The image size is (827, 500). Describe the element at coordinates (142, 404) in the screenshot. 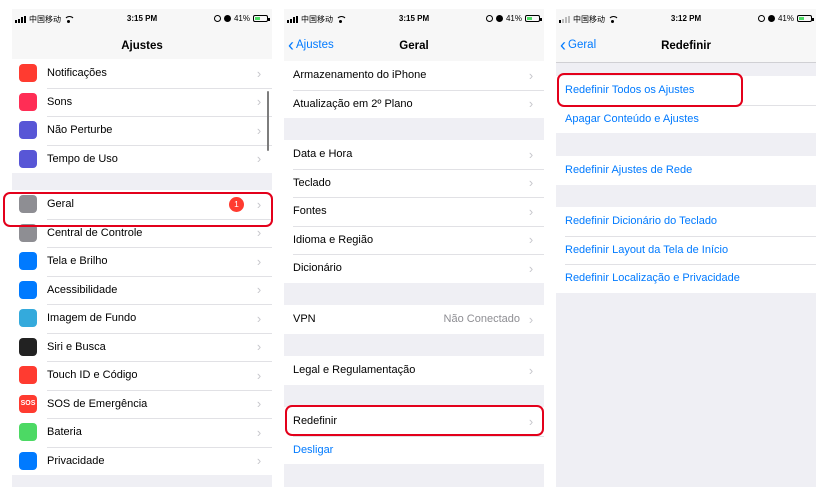

I see `settings-row: SOS SOS de Emergência ›` at that location.